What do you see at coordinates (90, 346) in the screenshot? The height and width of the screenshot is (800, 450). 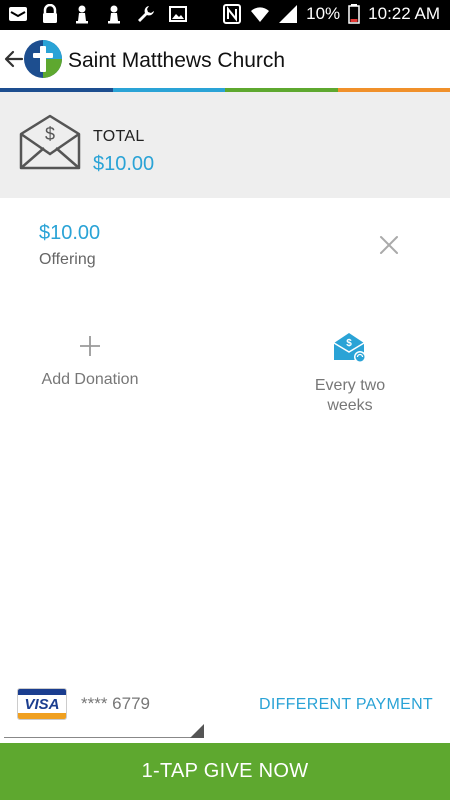 I see `plus-icon` at bounding box center [90, 346].